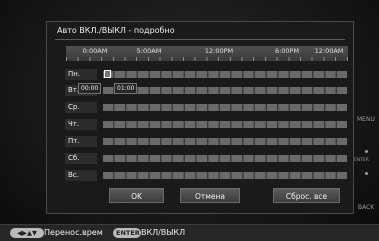 Image resolution: width=379 pixels, height=241 pixels. I want to click on day-row-wed: Ср., so click(206, 107).